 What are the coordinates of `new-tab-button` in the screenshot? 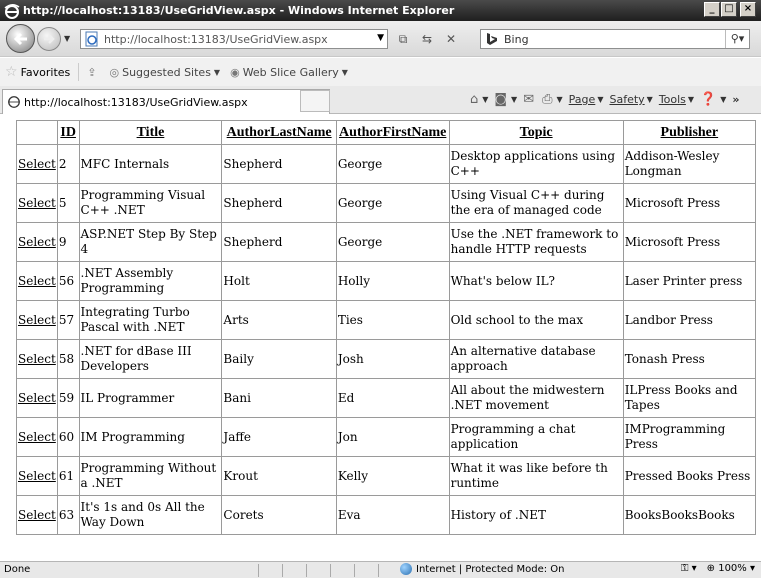 It's located at (315, 101).